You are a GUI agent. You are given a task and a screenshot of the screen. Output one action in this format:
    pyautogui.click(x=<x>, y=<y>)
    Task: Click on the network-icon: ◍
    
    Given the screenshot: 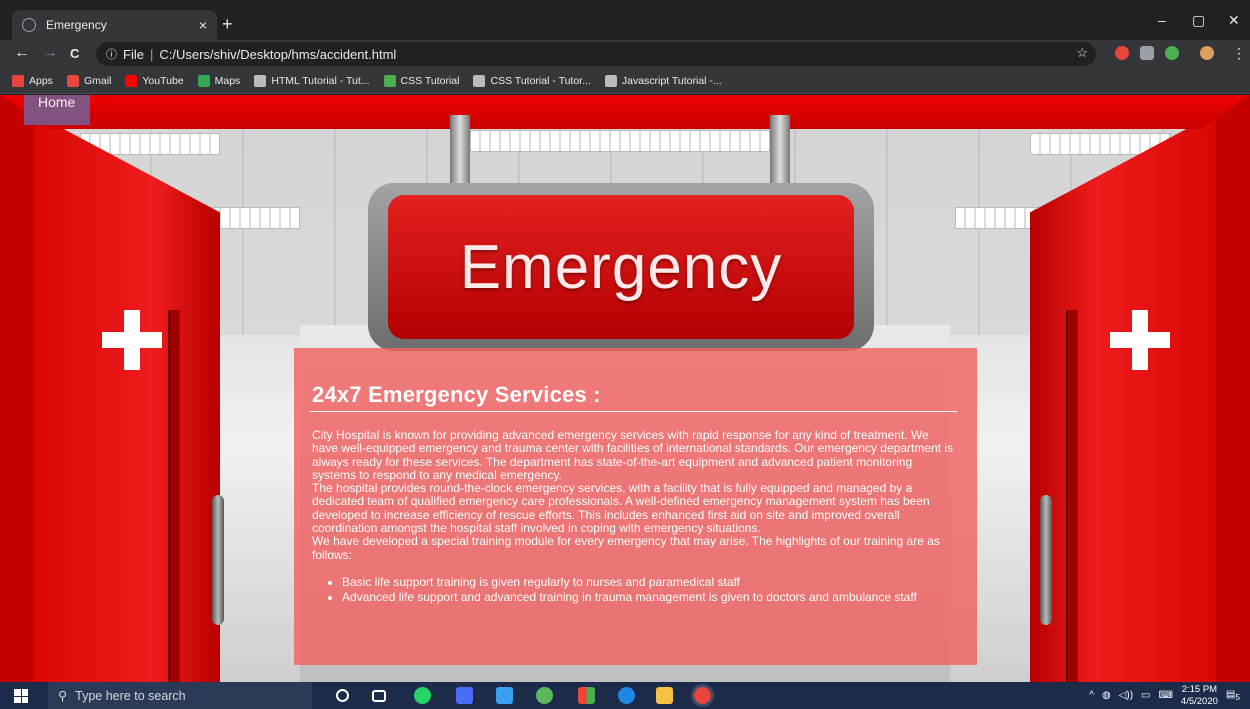 What is the action you would take?
    pyautogui.click(x=1106, y=695)
    